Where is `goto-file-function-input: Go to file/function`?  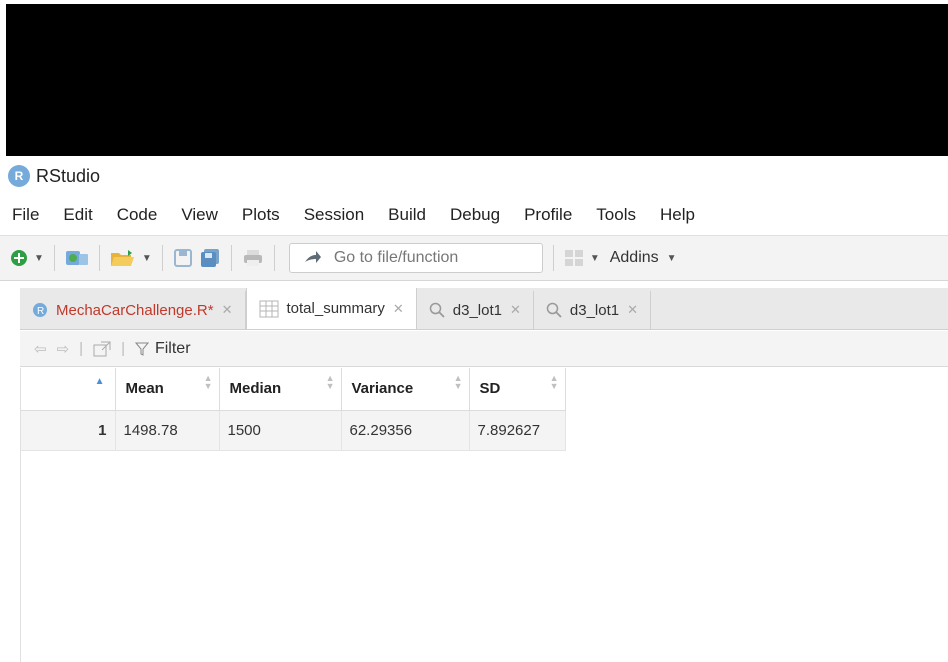
goto-file-function-input: Go to file/function is located at coordinates (415, 258).